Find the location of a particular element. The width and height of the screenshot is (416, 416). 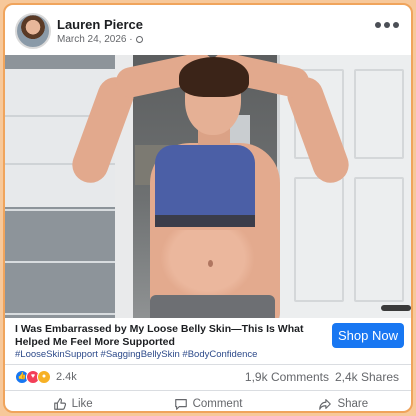

avatar is located at coordinates (33, 31).